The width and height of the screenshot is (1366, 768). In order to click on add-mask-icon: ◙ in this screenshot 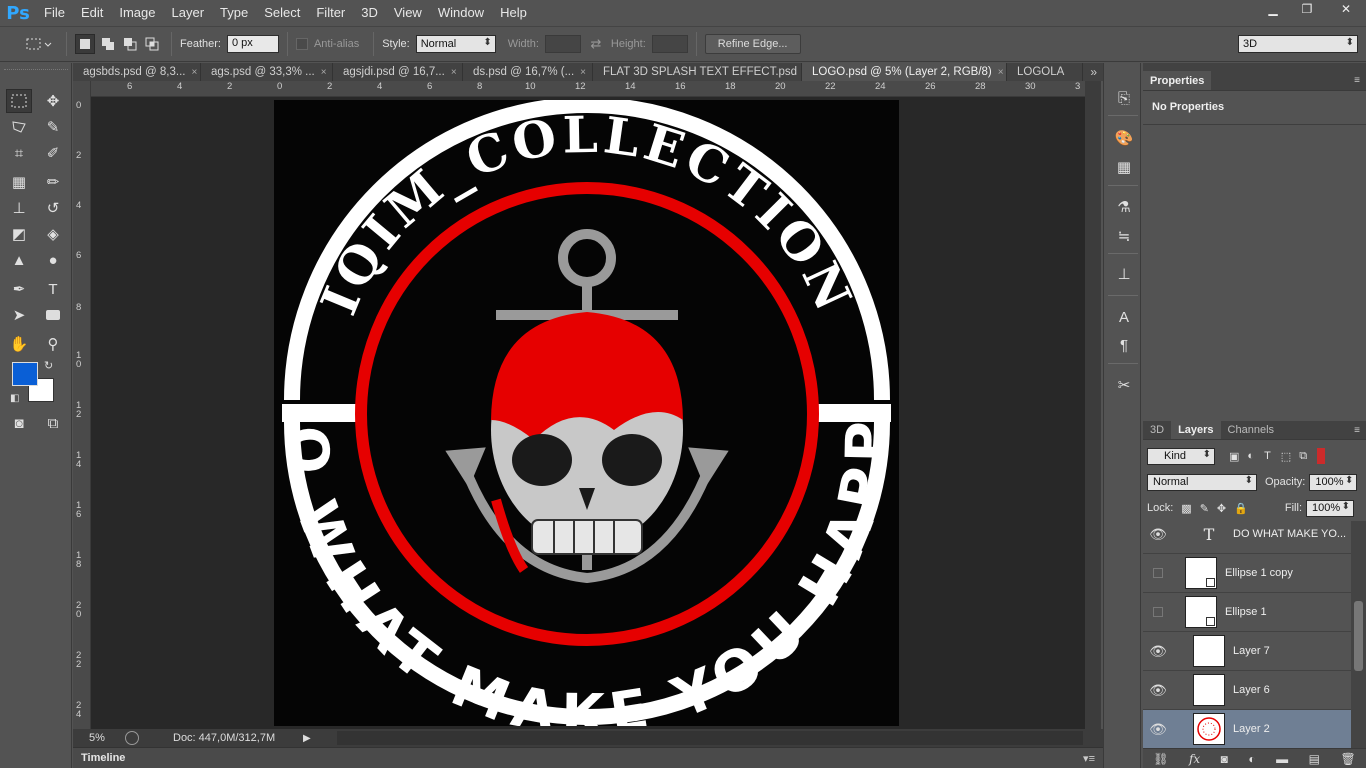, I will do `click(1224, 759)`.